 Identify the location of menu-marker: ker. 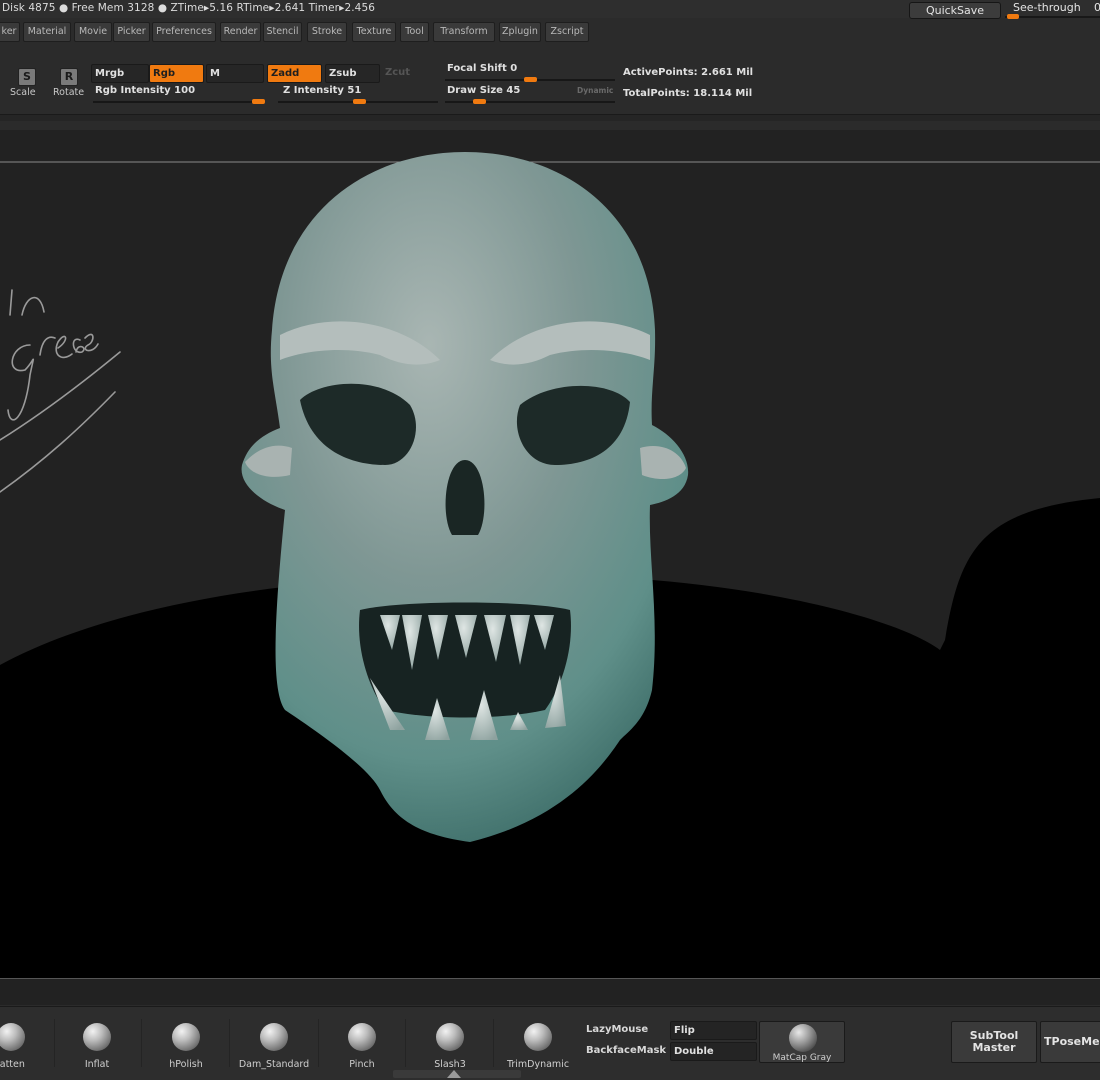
(10, 32).